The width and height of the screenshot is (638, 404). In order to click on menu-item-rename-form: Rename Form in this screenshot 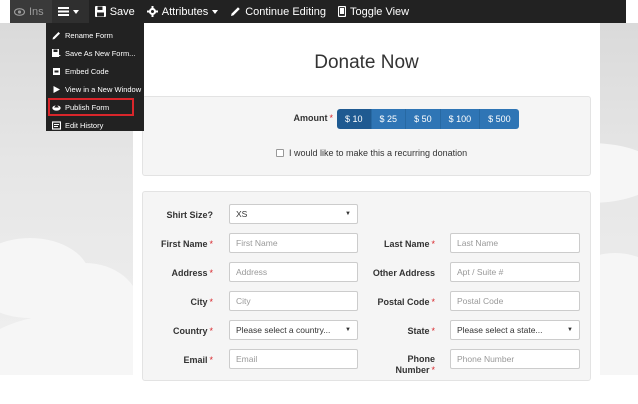, I will do `click(95, 35)`.